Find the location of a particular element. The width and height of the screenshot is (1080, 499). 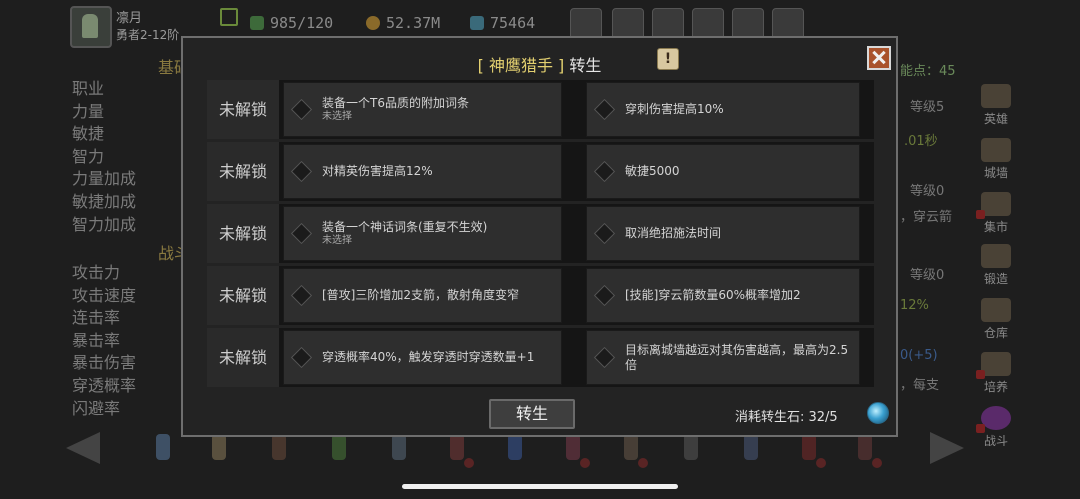

rebirth-row: 未解锁 装备一个神话词条(重复不生效) 未选择 取消绝招施法时间 is located at coordinates (540, 233).